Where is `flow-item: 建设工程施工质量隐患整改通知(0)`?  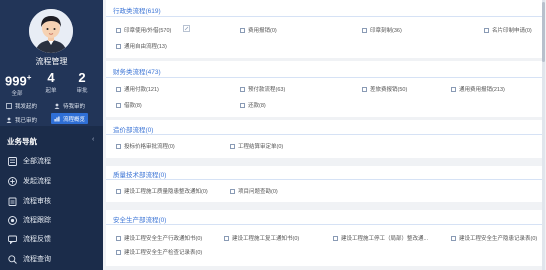
flow-item: 建设工程施工质量隐患整改通知(0) is located at coordinates (162, 191).